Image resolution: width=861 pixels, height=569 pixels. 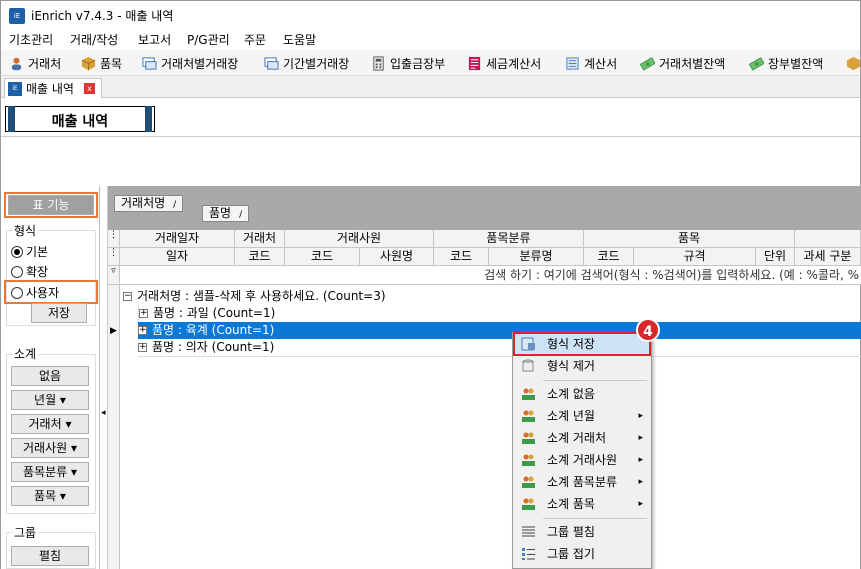 What do you see at coordinates (255, 39) in the screenshot?
I see `menu-order: 주문` at bounding box center [255, 39].